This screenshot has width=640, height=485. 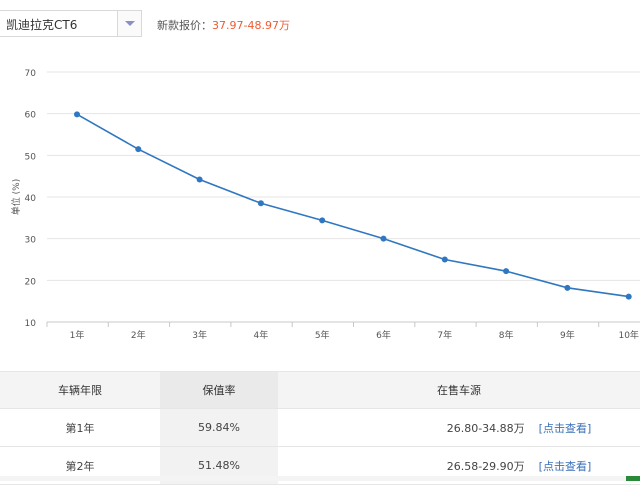 I want to click on y-tick-label: 50, so click(x=31, y=157).